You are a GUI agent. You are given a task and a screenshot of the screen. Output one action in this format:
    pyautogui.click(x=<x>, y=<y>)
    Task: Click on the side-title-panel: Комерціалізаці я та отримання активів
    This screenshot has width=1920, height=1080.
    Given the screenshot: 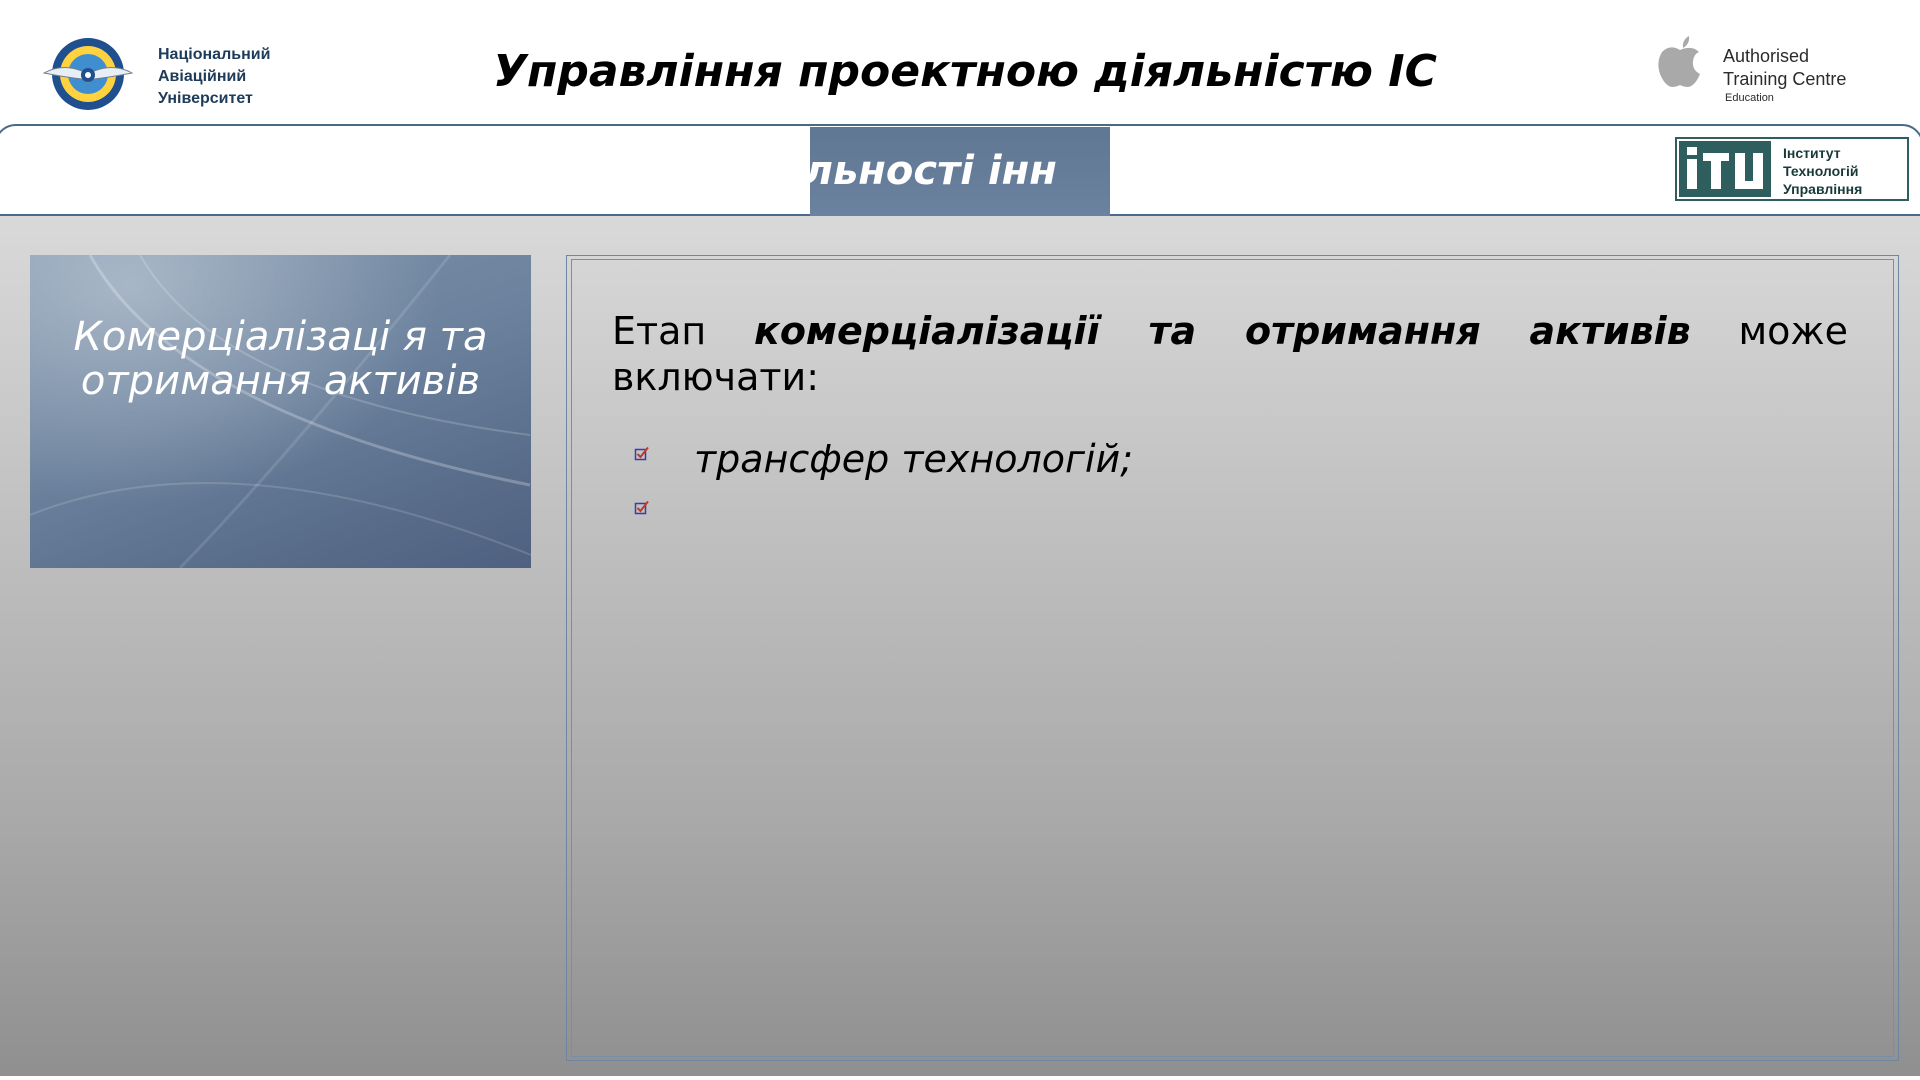 What is the action you would take?
    pyautogui.click(x=280, y=411)
    